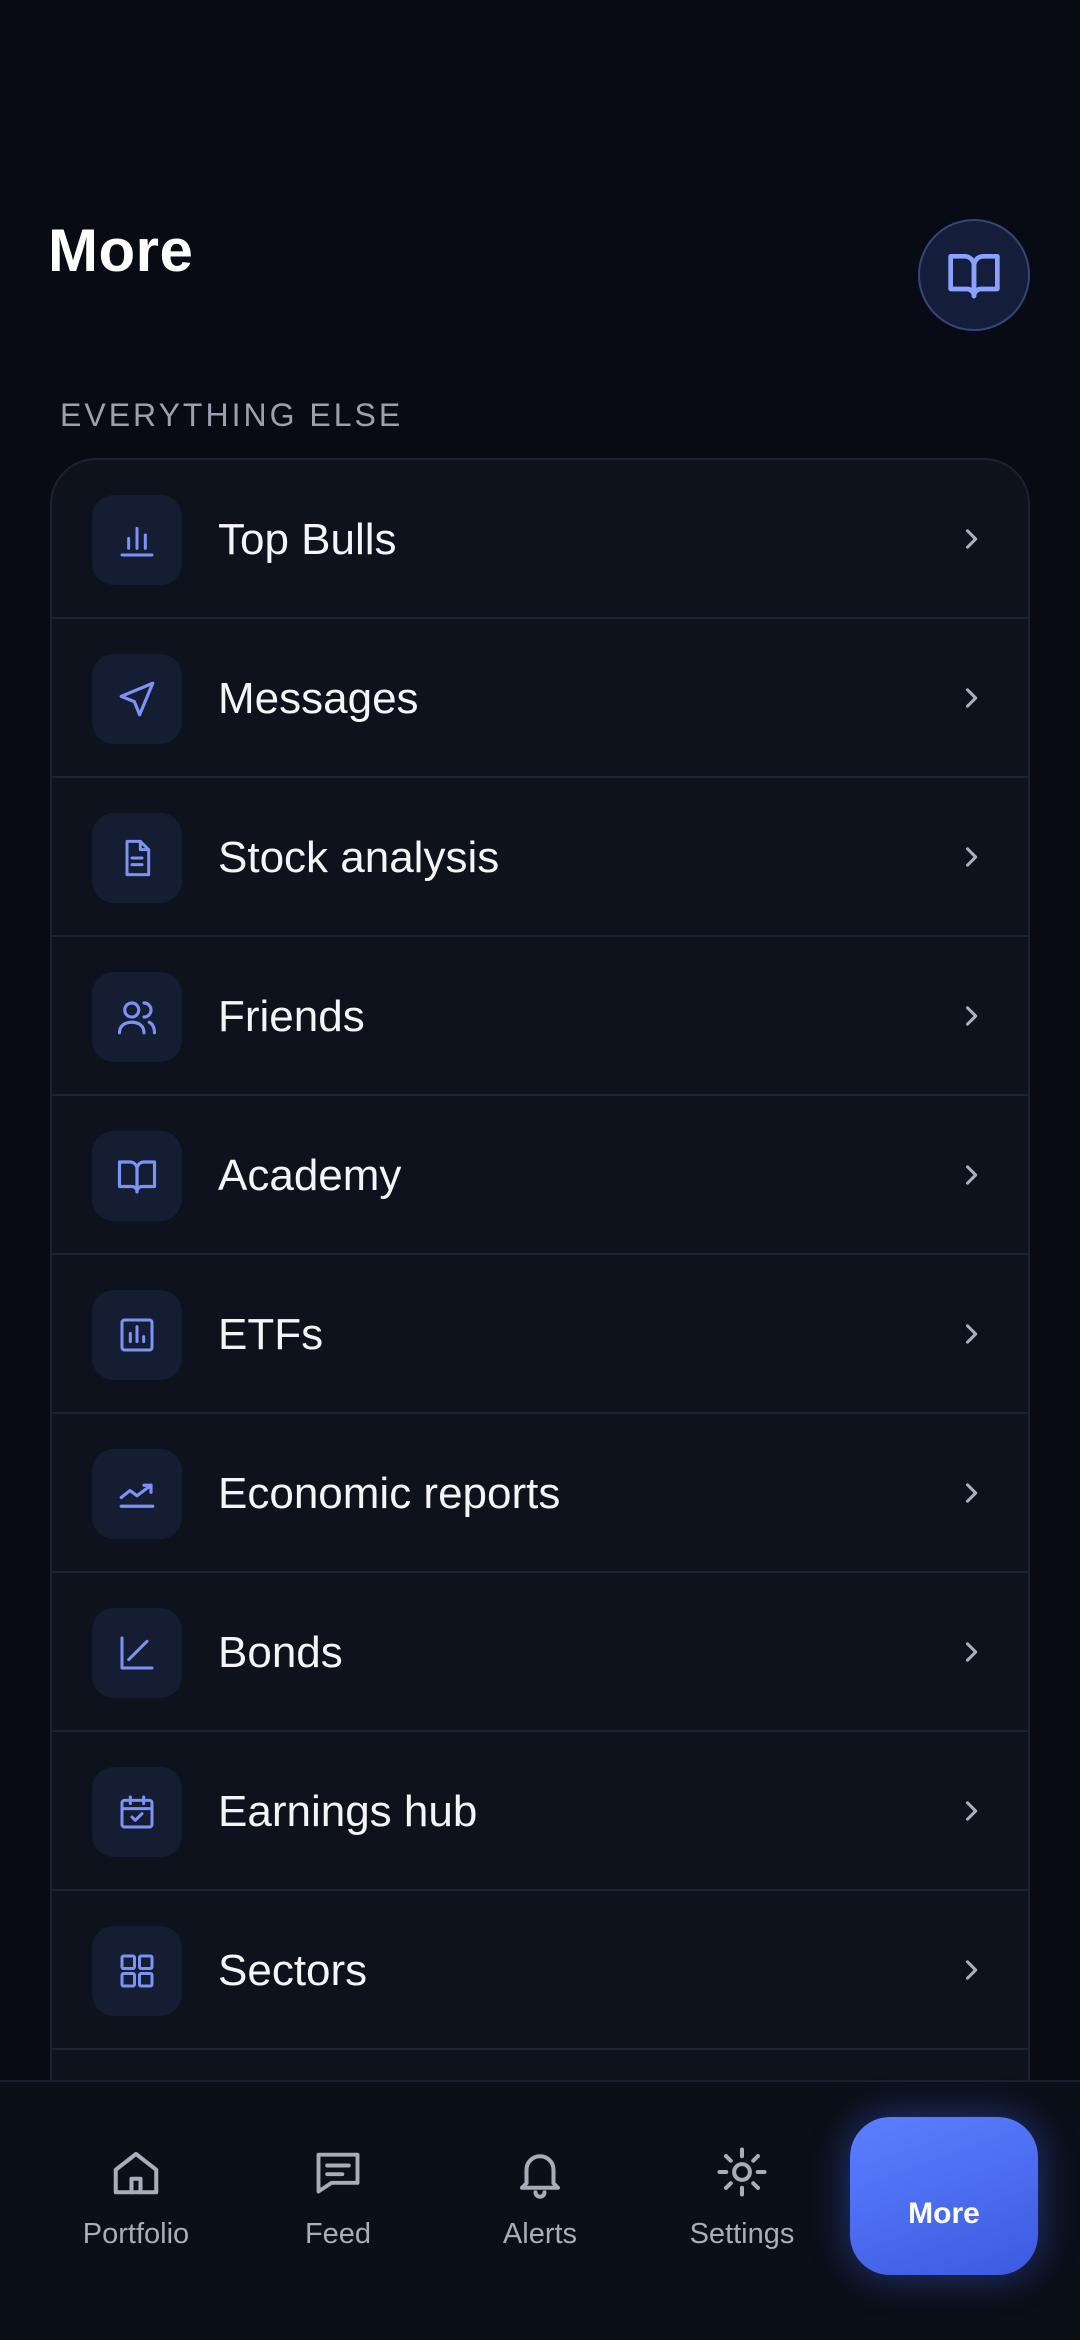  Describe the element at coordinates (540, 1970) in the screenshot. I see `menu-item-sectors: Sectors` at that location.